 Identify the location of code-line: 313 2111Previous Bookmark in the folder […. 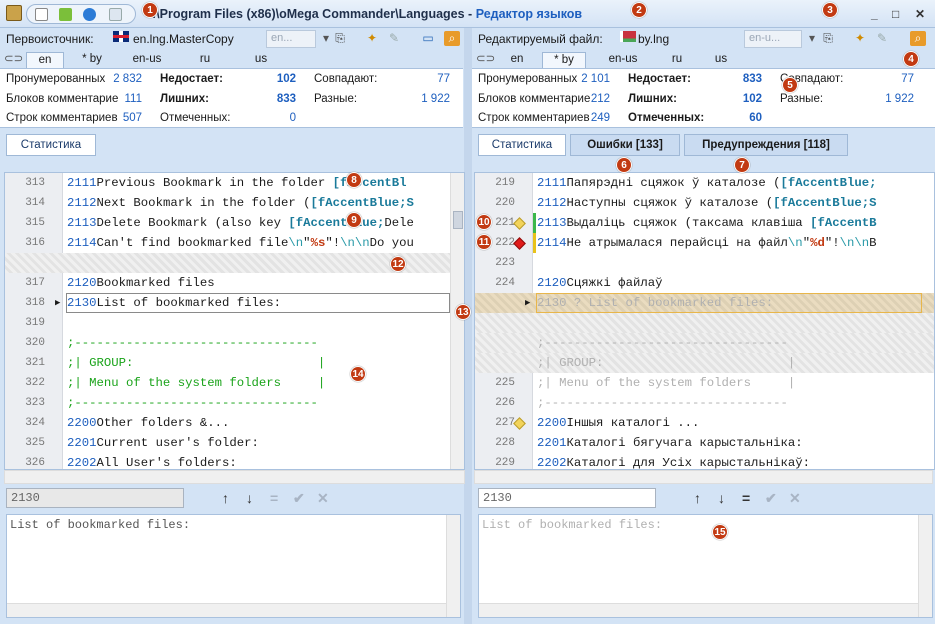
(234, 183).